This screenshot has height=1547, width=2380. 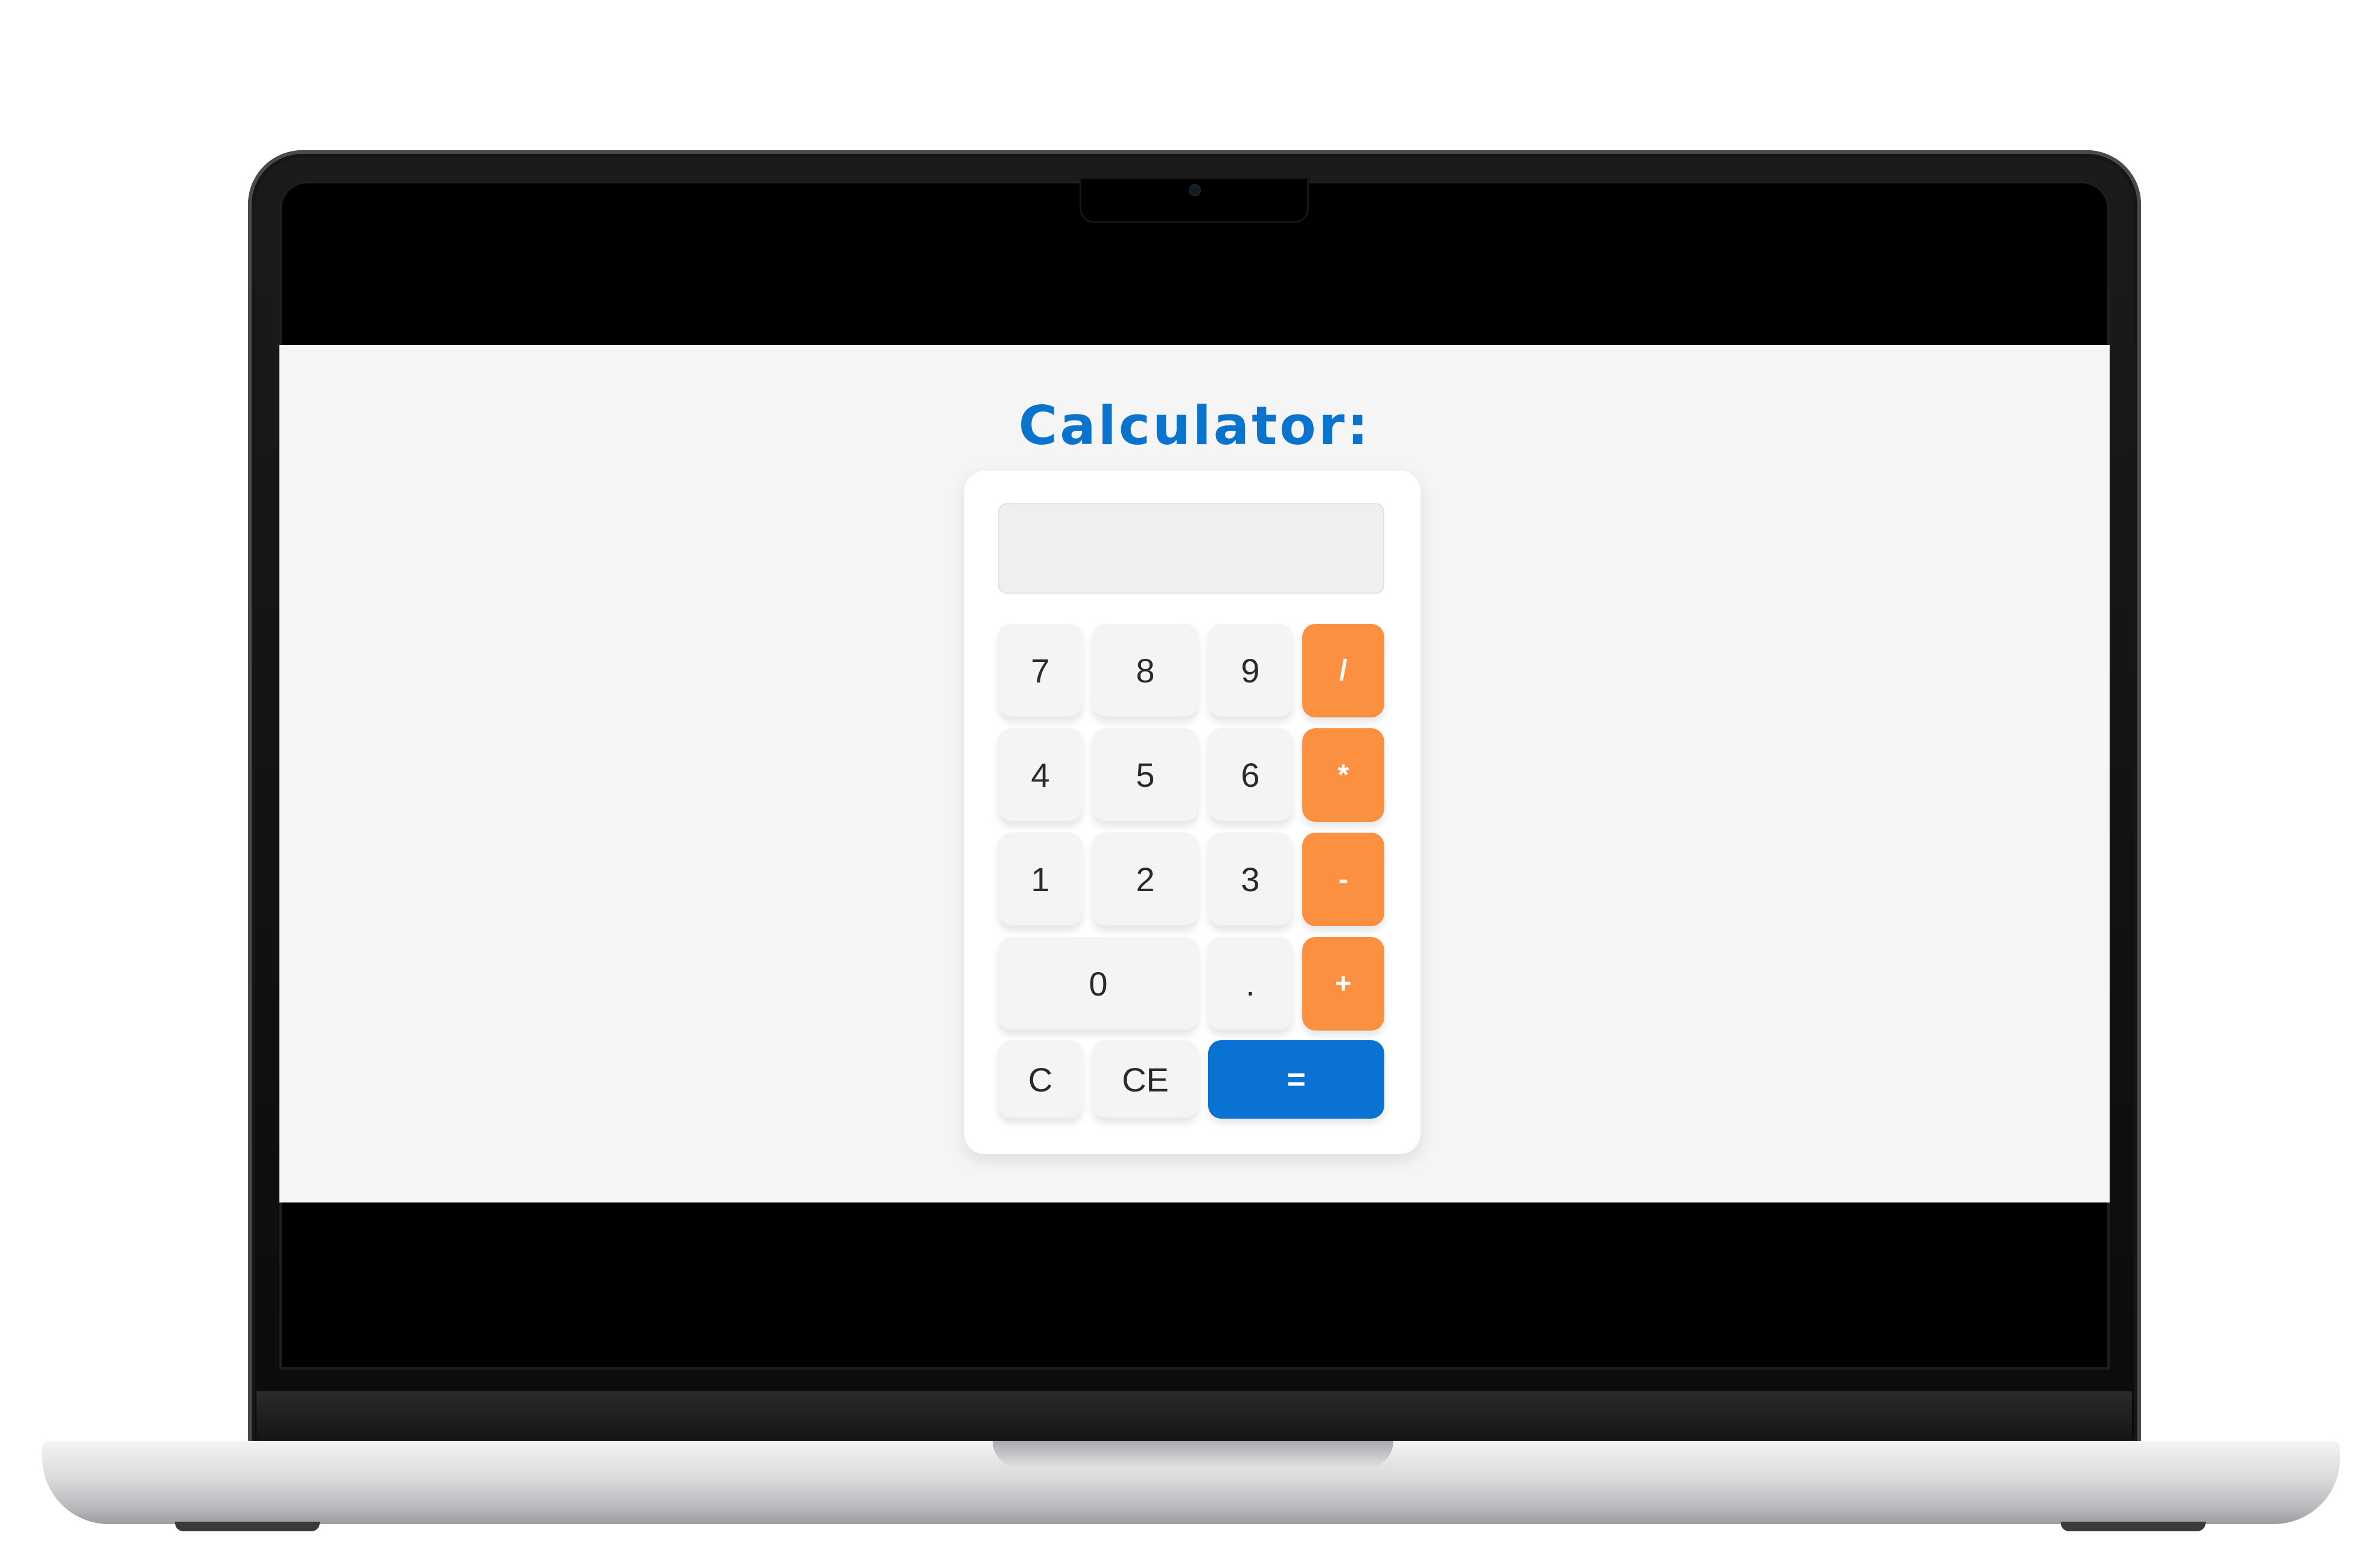 I want to click on laptop-hinge, so click(x=1194, y=1416).